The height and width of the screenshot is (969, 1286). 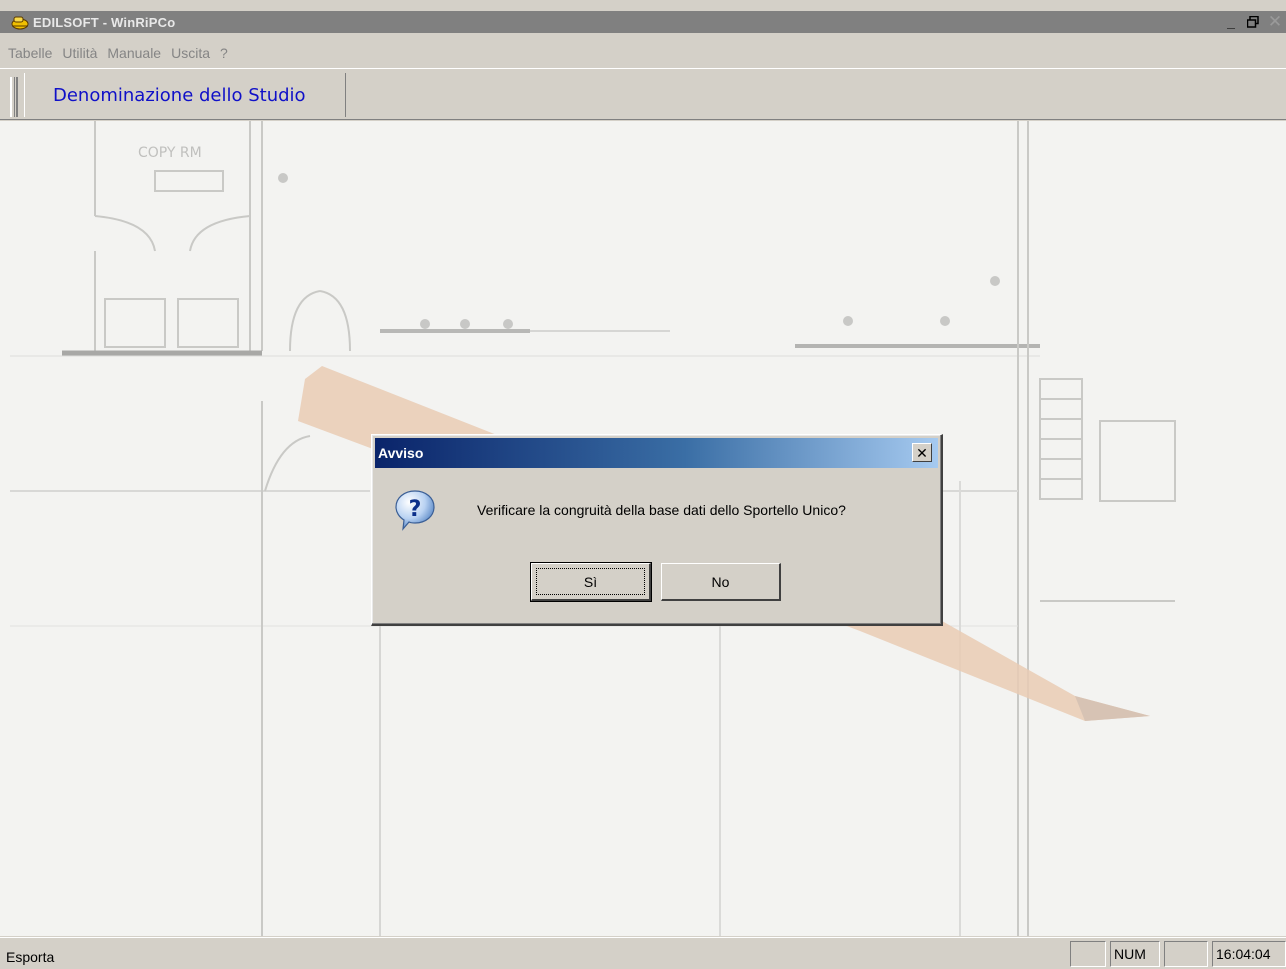 I want to click on status-panel-clock: 16:04:04, so click(x=1249, y=954).